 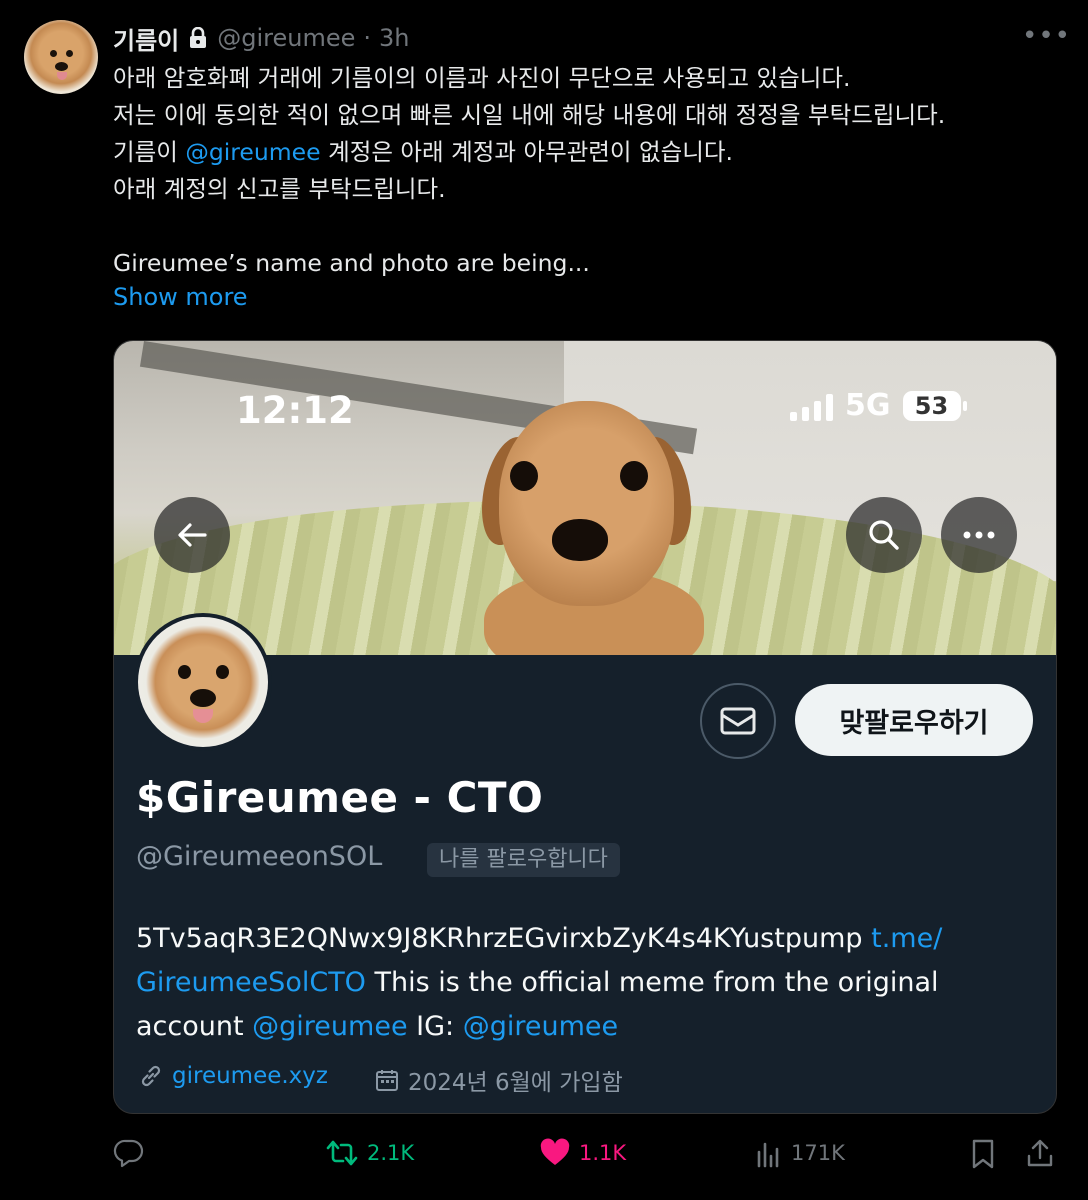 I want to click on like-count: 1.1K, so click(x=603, y=1153).